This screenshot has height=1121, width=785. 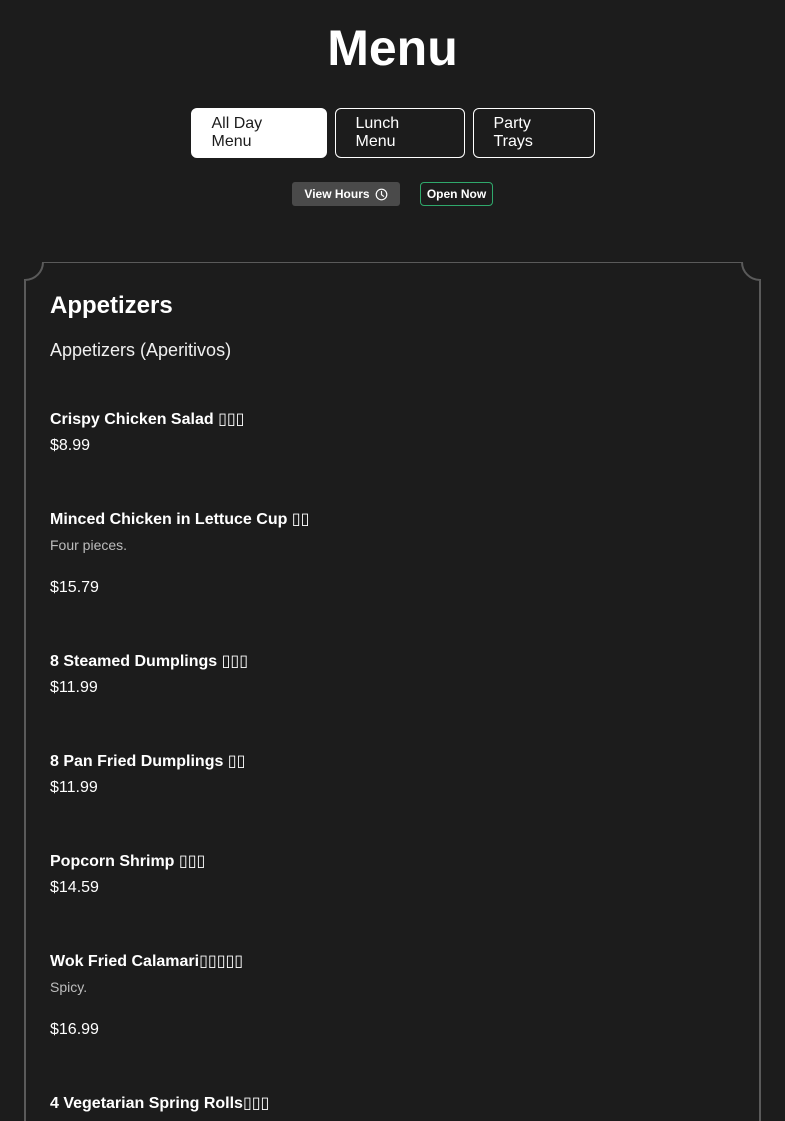 What do you see at coordinates (456, 194) in the screenshot?
I see `open-status-badge: Open Now` at bounding box center [456, 194].